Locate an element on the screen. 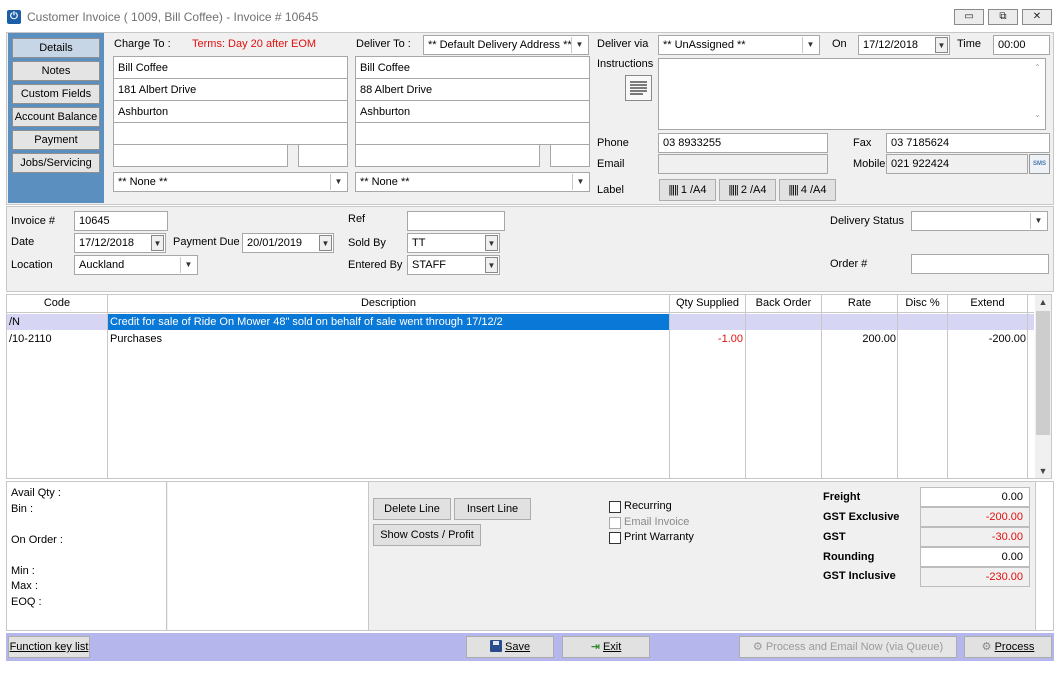 This screenshot has height=673, width=1063. mobile-input: 021 922424 is located at coordinates (957, 164).